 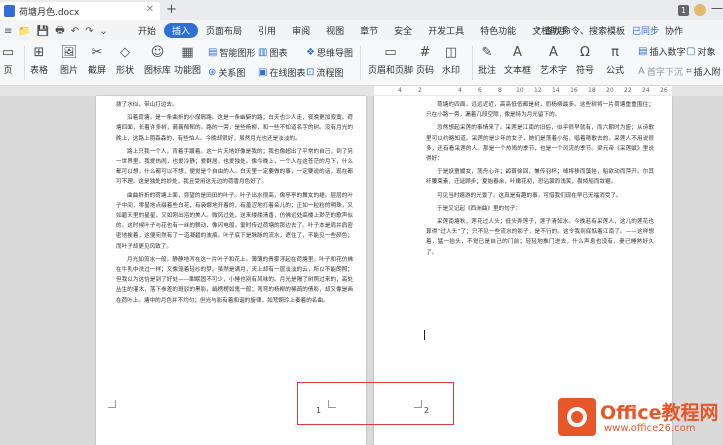 What do you see at coordinates (8, 52) in the screenshot?
I see `page-icon: ▭` at bounding box center [8, 52].